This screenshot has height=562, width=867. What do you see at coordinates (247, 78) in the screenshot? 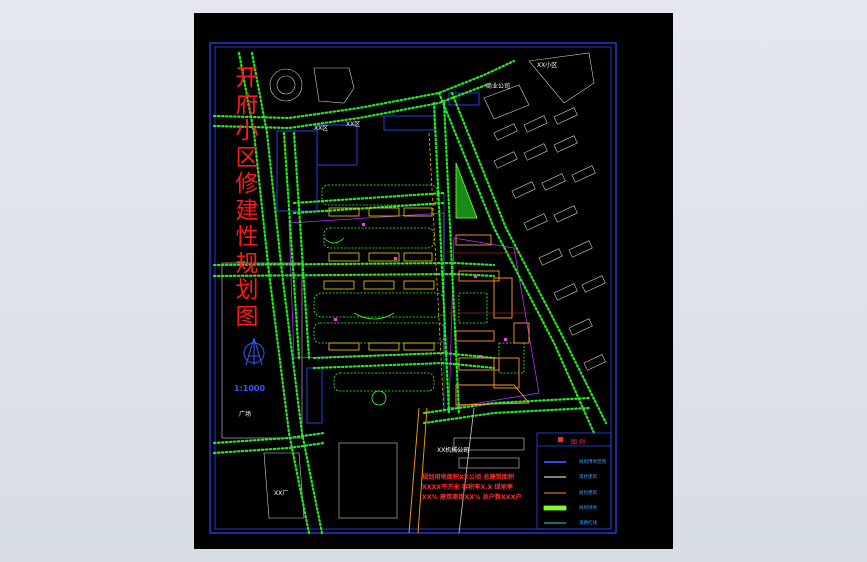
I see `title-char: 开` at bounding box center [247, 78].